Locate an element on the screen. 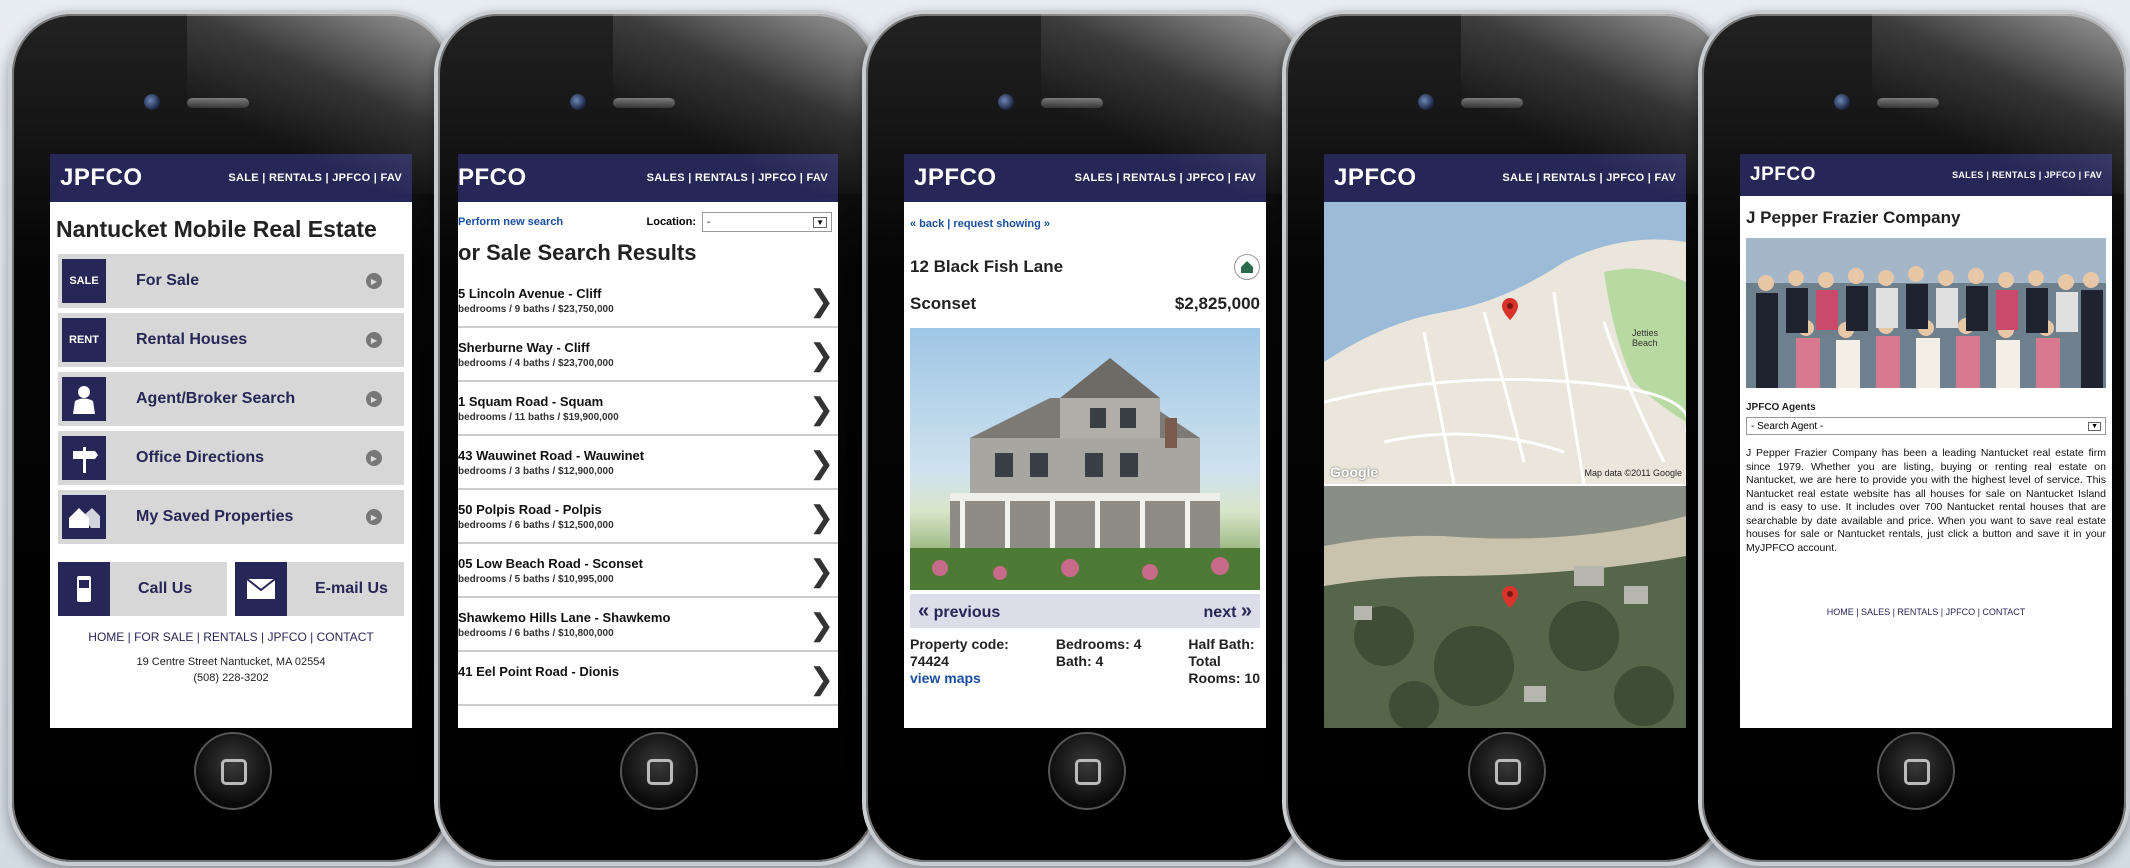  team-photo-graphic is located at coordinates (1926, 313).